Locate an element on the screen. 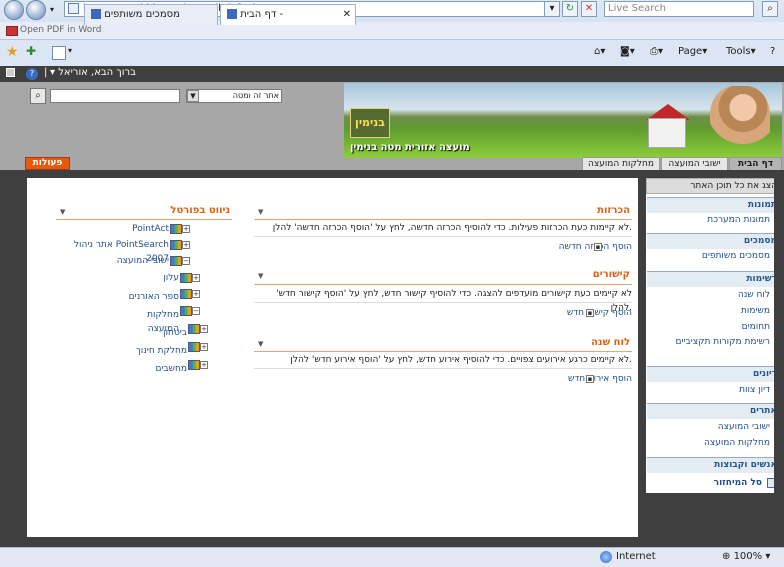 This screenshot has height=567, width=784. chevron-down-icon: ▼ is located at coordinates (193, 96).